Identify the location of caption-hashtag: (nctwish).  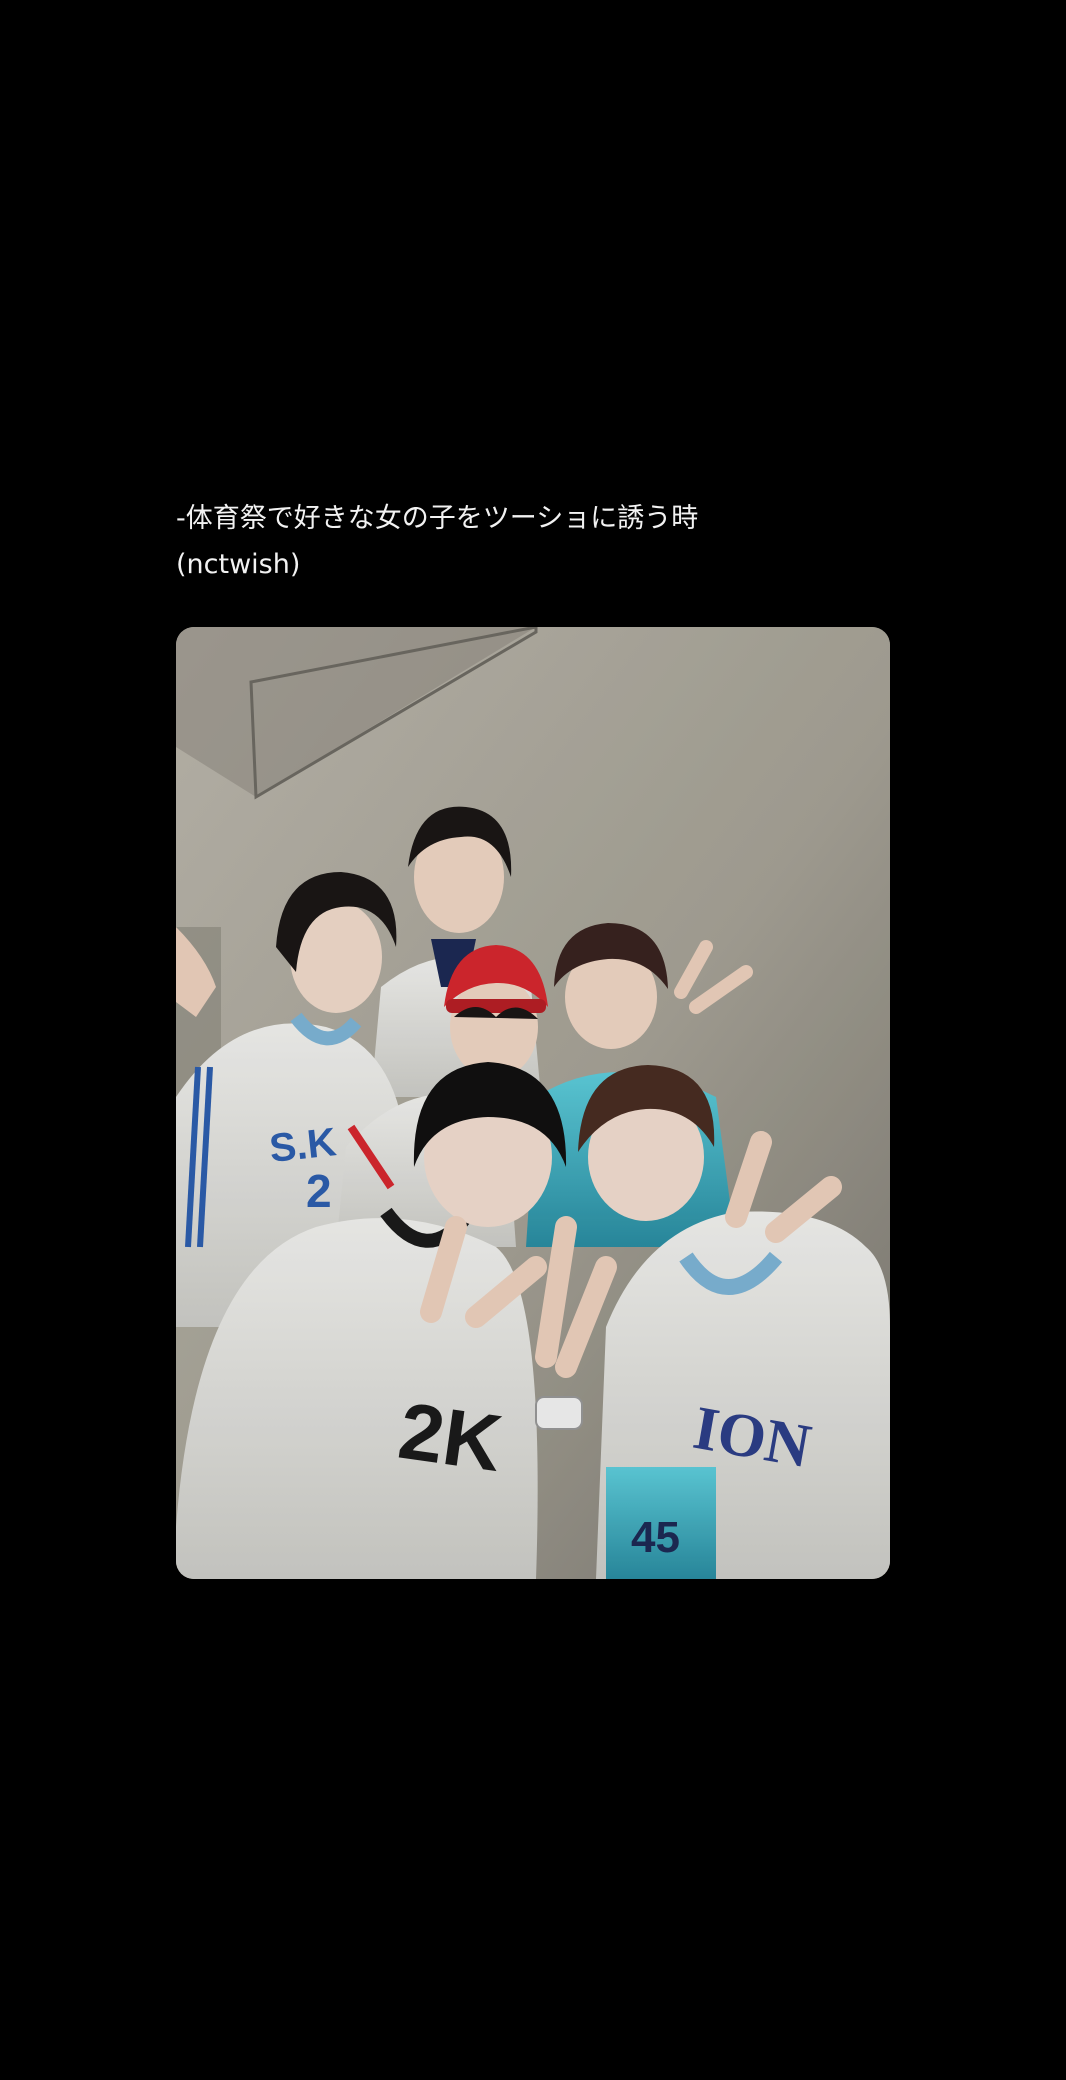
(238, 564).